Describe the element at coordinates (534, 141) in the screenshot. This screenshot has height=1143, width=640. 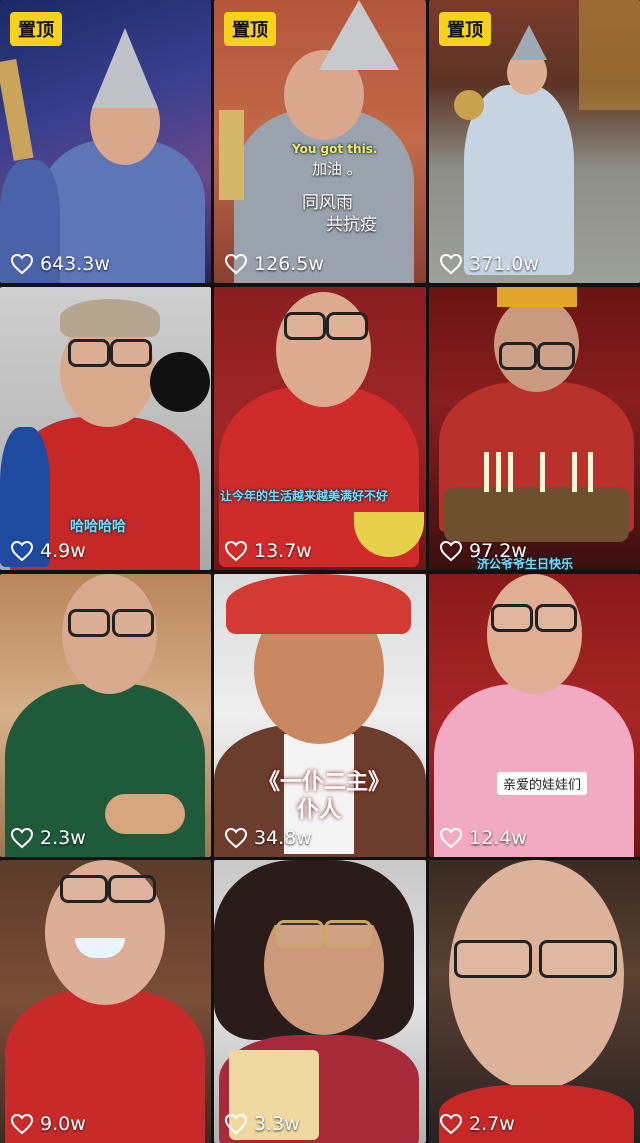
I see `video-tile-3: 置顶 371.0w` at that location.